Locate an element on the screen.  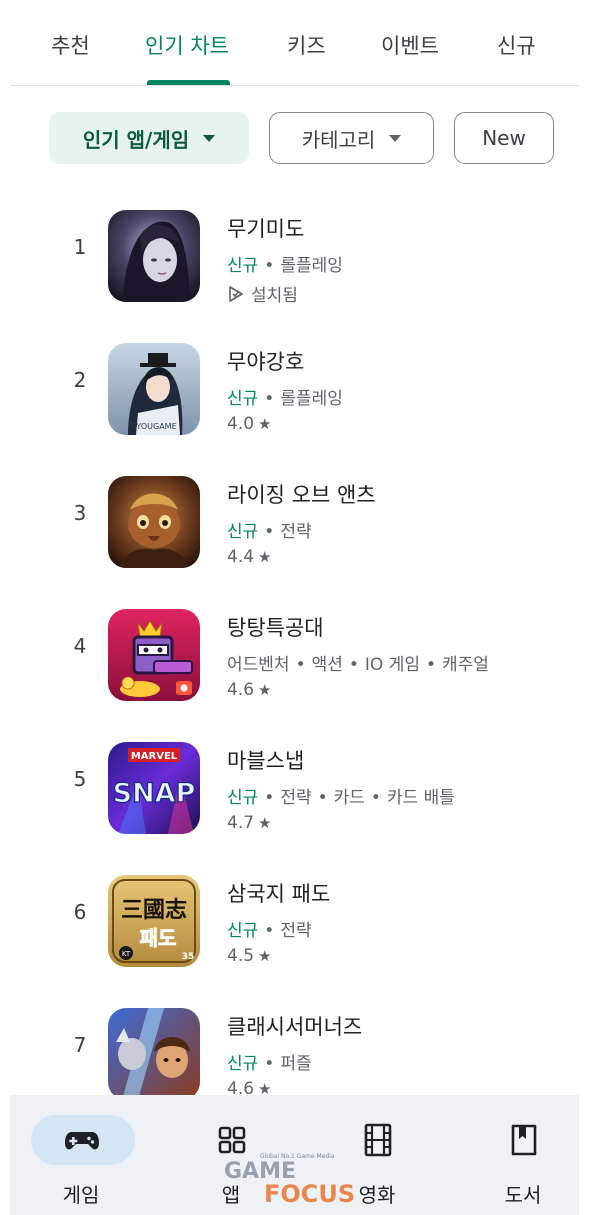
tab-top-charts: 인기 차트 is located at coordinates (187, 45).